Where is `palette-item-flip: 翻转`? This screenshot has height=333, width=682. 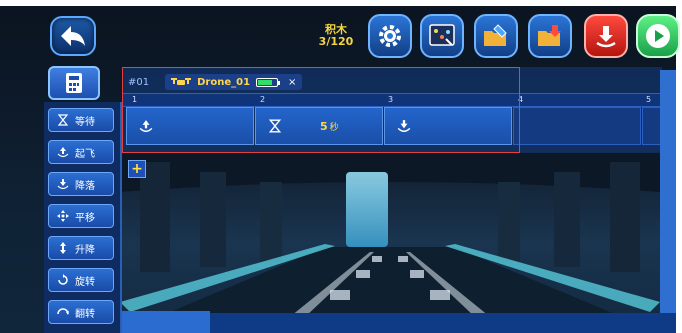
palette-item-flip: 翻转 is located at coordinates (81, 312).